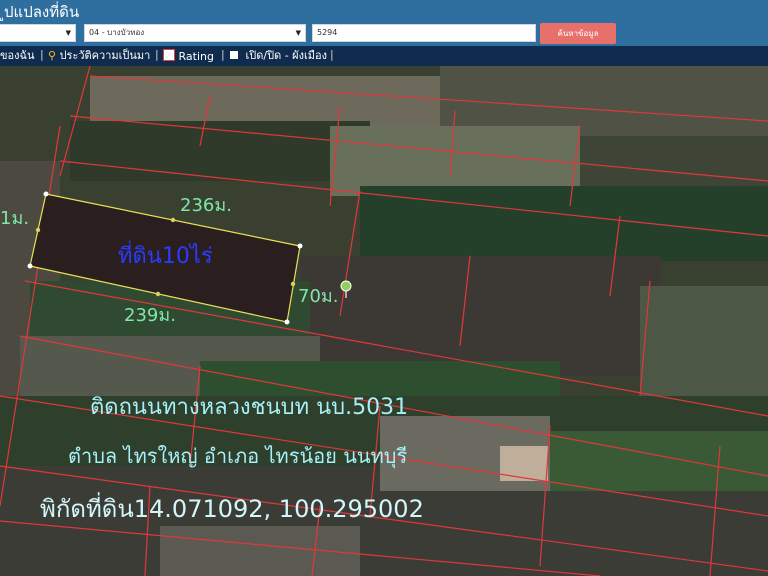  I want to click on app-title: ูปแปลงที่ดิน, so click(42, 12).